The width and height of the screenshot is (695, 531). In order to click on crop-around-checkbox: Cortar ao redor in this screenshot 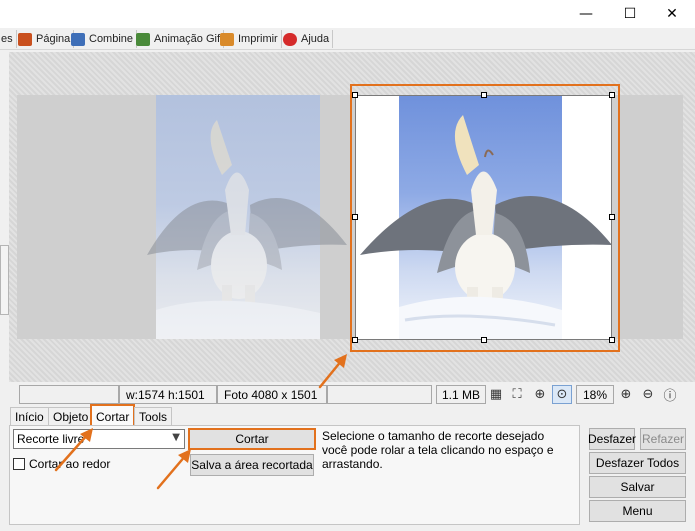, I will do `click(61, 464)`.